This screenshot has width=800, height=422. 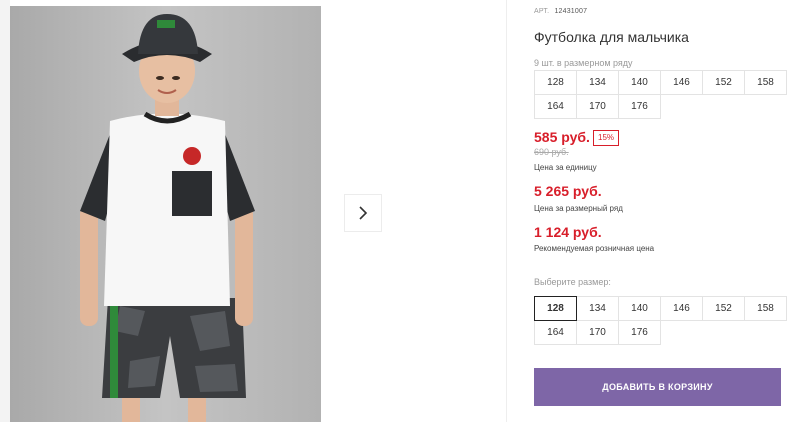 What do you see at coordinates (565, 167) in the screenshot?
I see `unit-price-label: Цена за единицу` at bounding box center [565, 167].